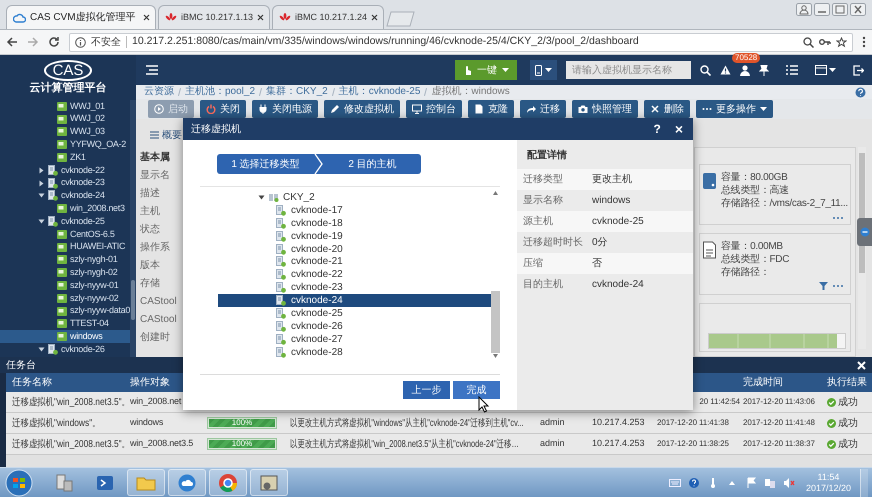 This screenshot has width=872, height=497. I want to click on menu-icon, so click(152, 70).